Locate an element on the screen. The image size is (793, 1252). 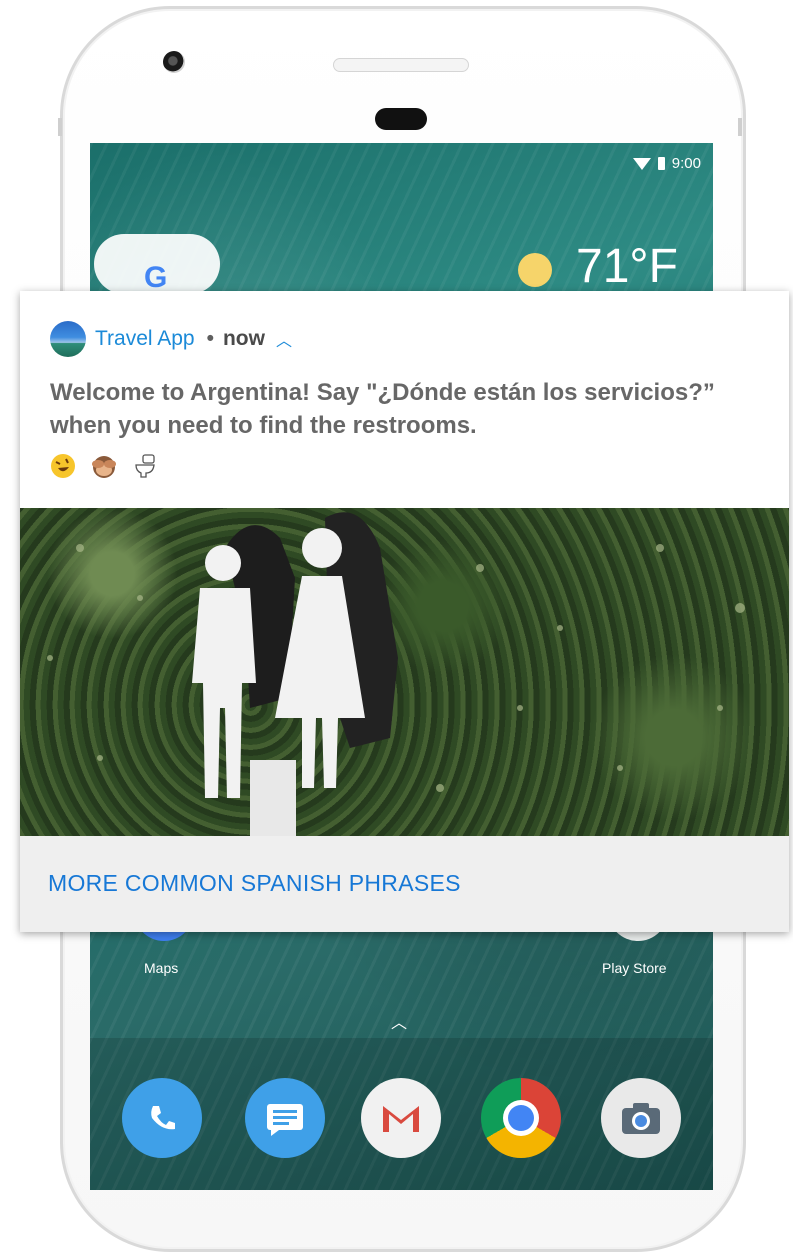
gmail-icon is located at coordinates (401, 1118).